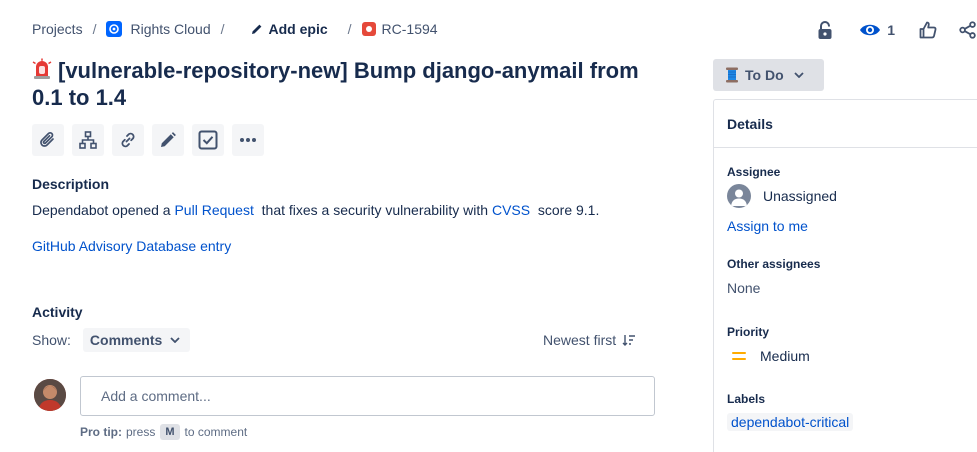  I want to click on activity-heading: Activity, so click(57, 312).